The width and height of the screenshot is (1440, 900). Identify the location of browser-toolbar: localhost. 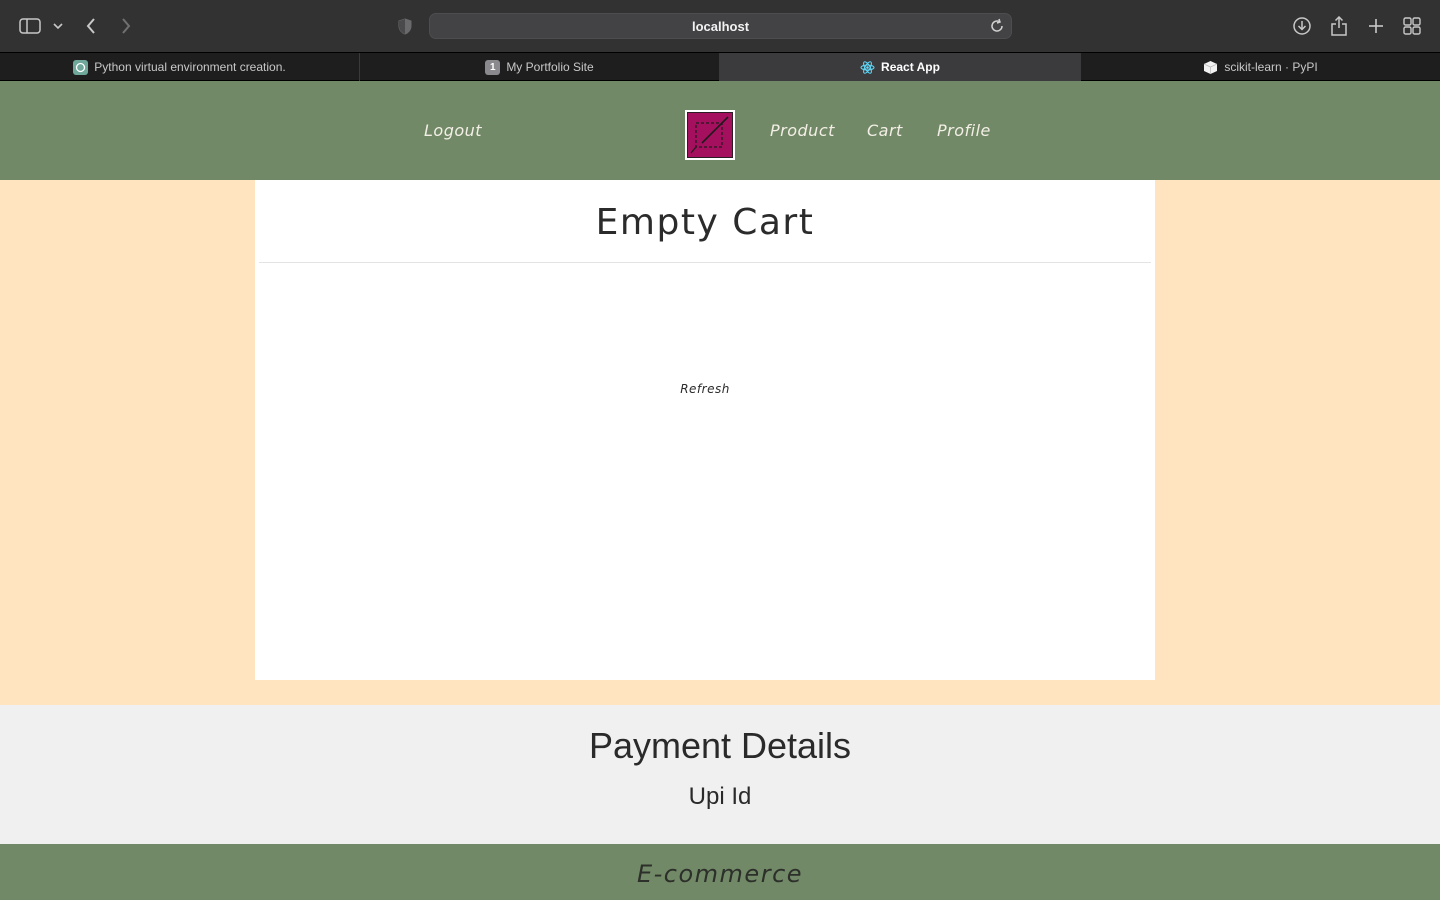
(720, 26).